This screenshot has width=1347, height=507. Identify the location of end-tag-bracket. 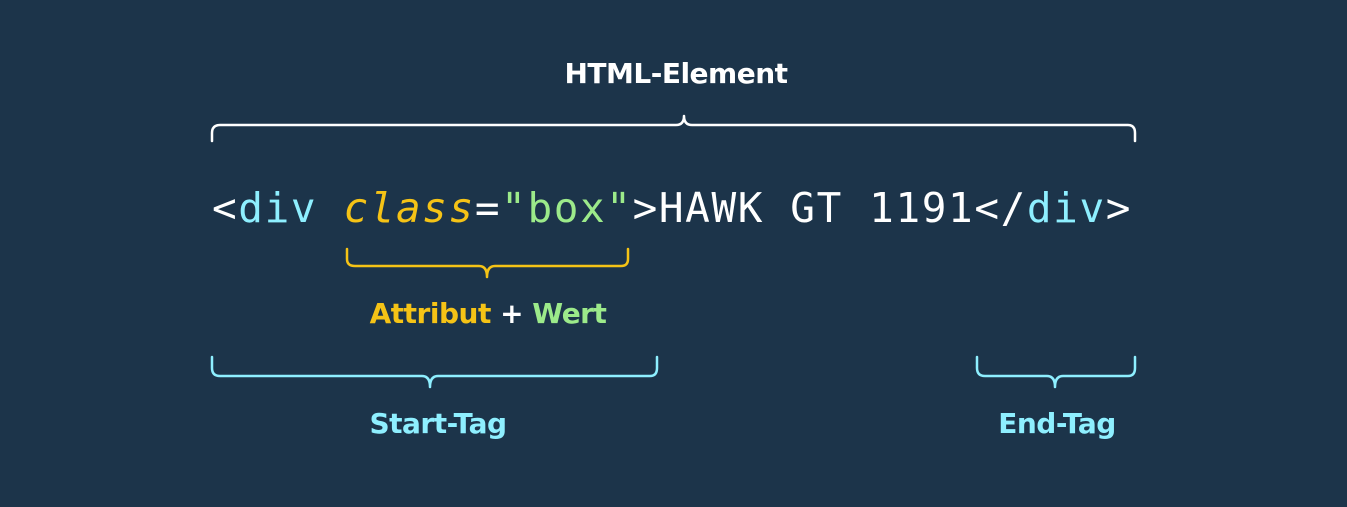
(1056, 372).